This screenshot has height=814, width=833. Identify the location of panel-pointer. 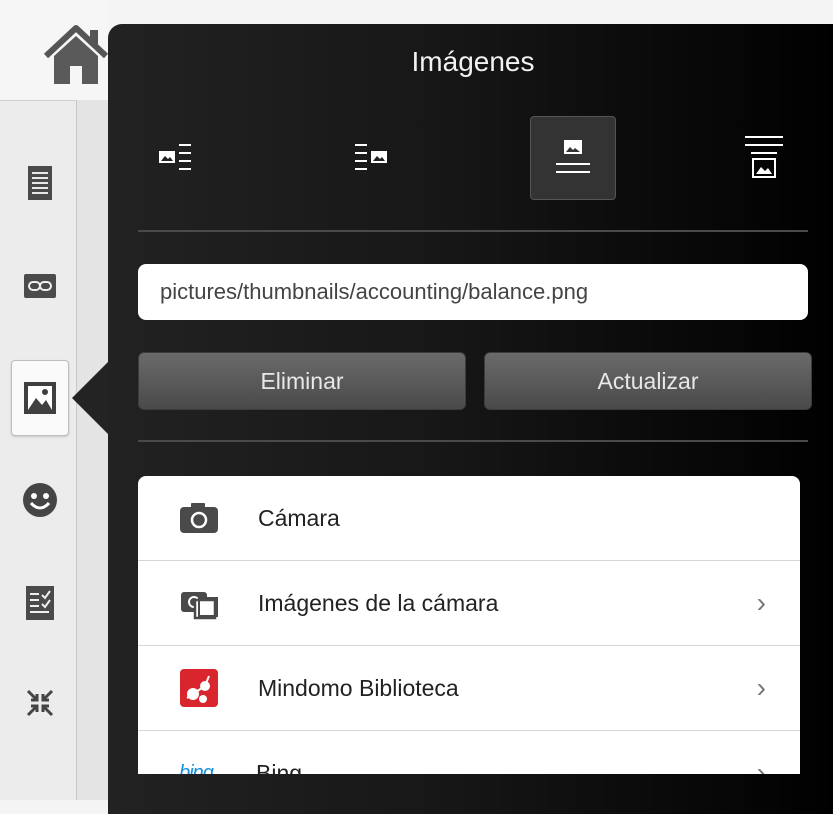
(91, 398).